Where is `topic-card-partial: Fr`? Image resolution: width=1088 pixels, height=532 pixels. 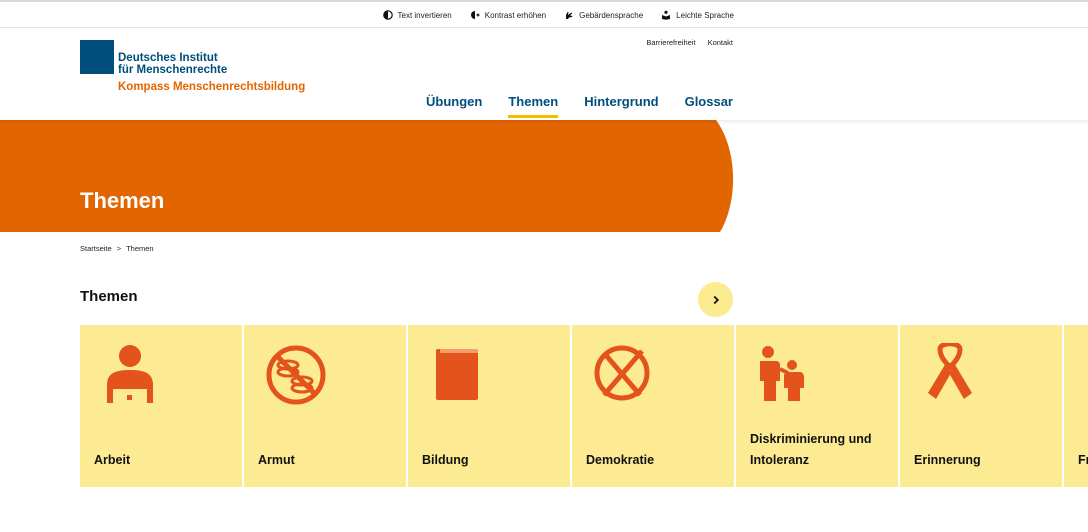 topic-card-partial: Fr is located at coordinates (1076, 406).